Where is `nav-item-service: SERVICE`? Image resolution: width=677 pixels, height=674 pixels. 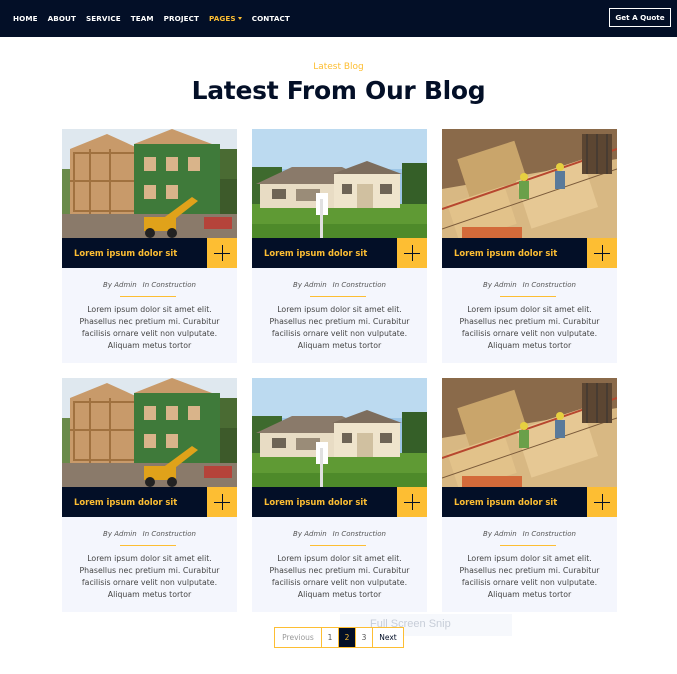
nav-item-service: SERVICE is located at coordinates (103, 18).